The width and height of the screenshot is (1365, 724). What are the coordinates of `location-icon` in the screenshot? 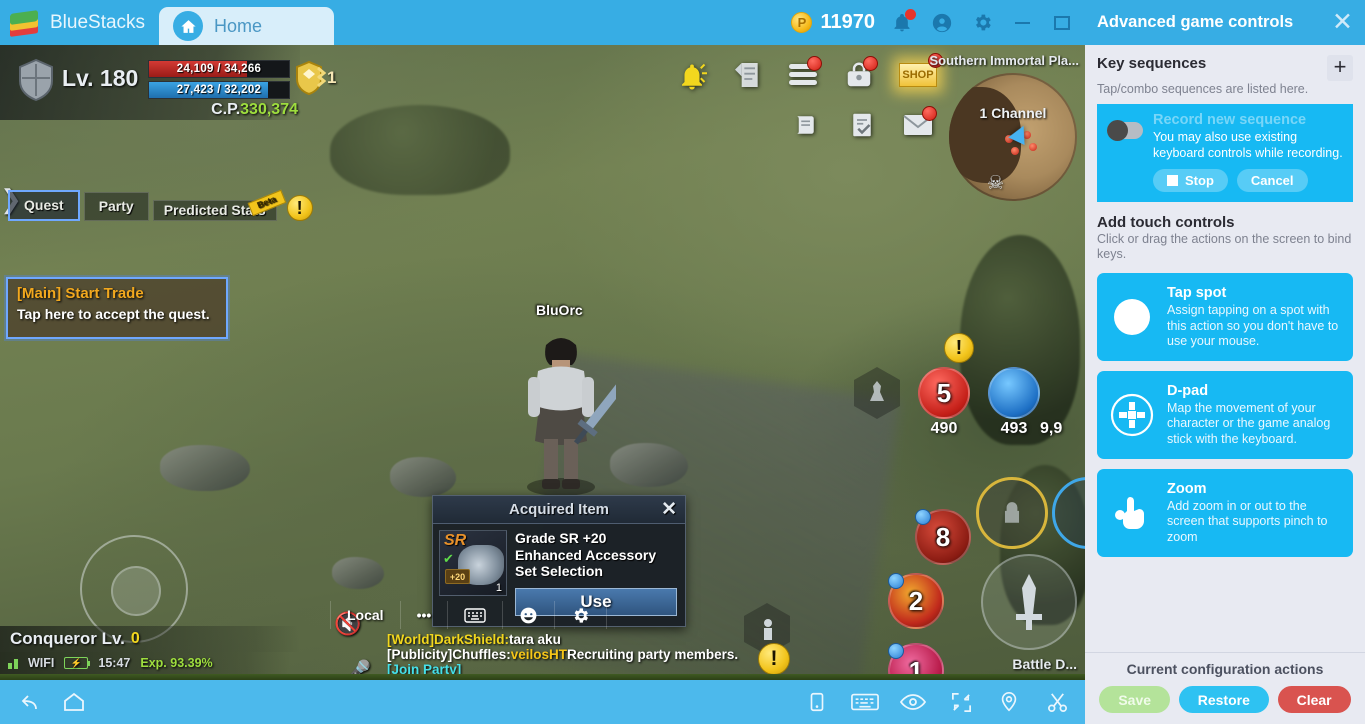 It's located at (1009, 702).